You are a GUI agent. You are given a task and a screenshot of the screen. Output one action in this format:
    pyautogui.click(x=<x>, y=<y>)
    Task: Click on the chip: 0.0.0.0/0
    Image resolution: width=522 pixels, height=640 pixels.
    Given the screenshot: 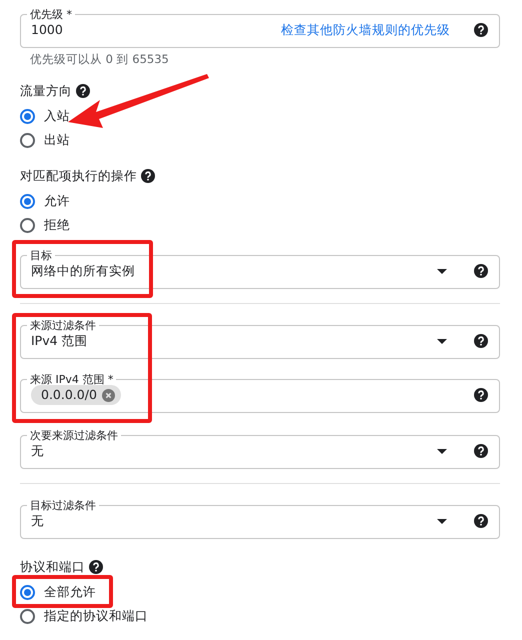 What is the action you would take?
    pyautogui.click(x=76, y=395)
    